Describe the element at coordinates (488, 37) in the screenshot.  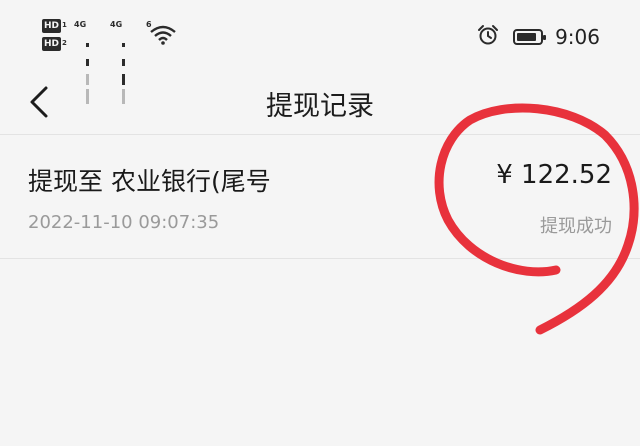
I see `alarm-icon` at that location.